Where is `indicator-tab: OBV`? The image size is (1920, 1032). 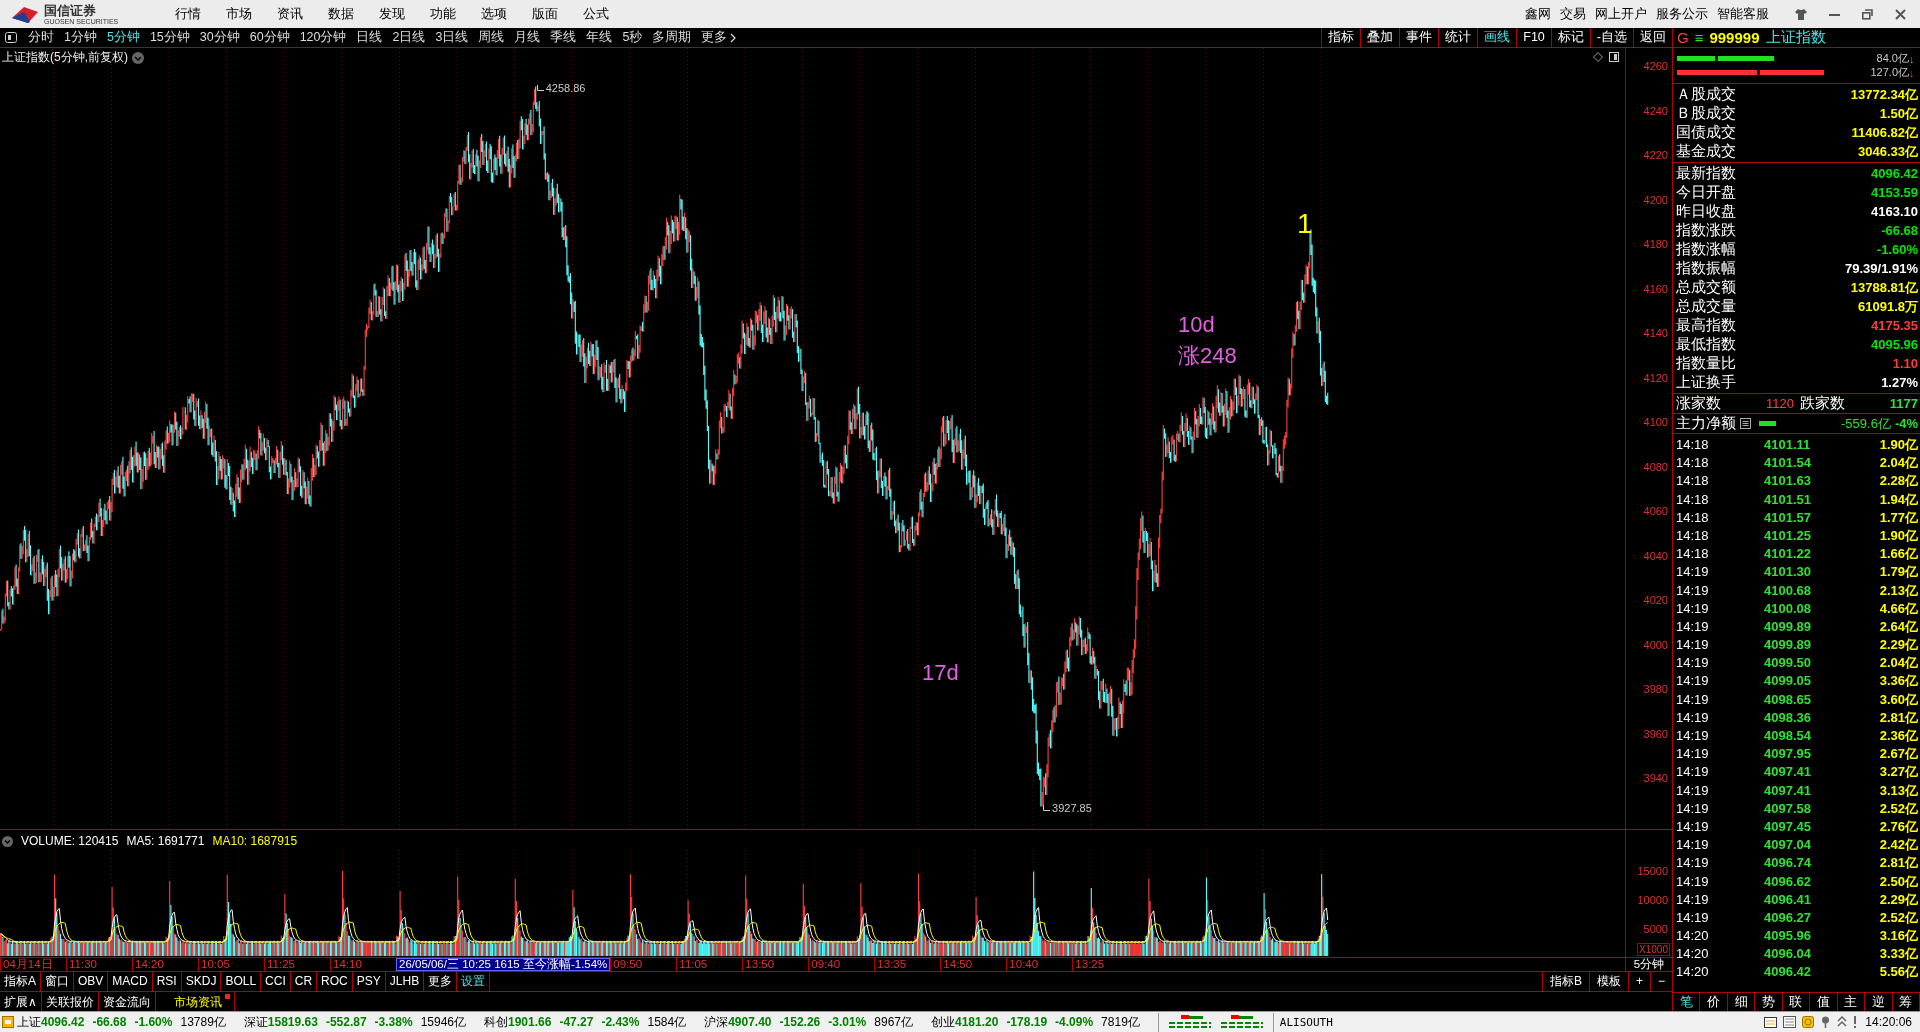 indicator-tab: OBV is located at coordinates (91, 981).